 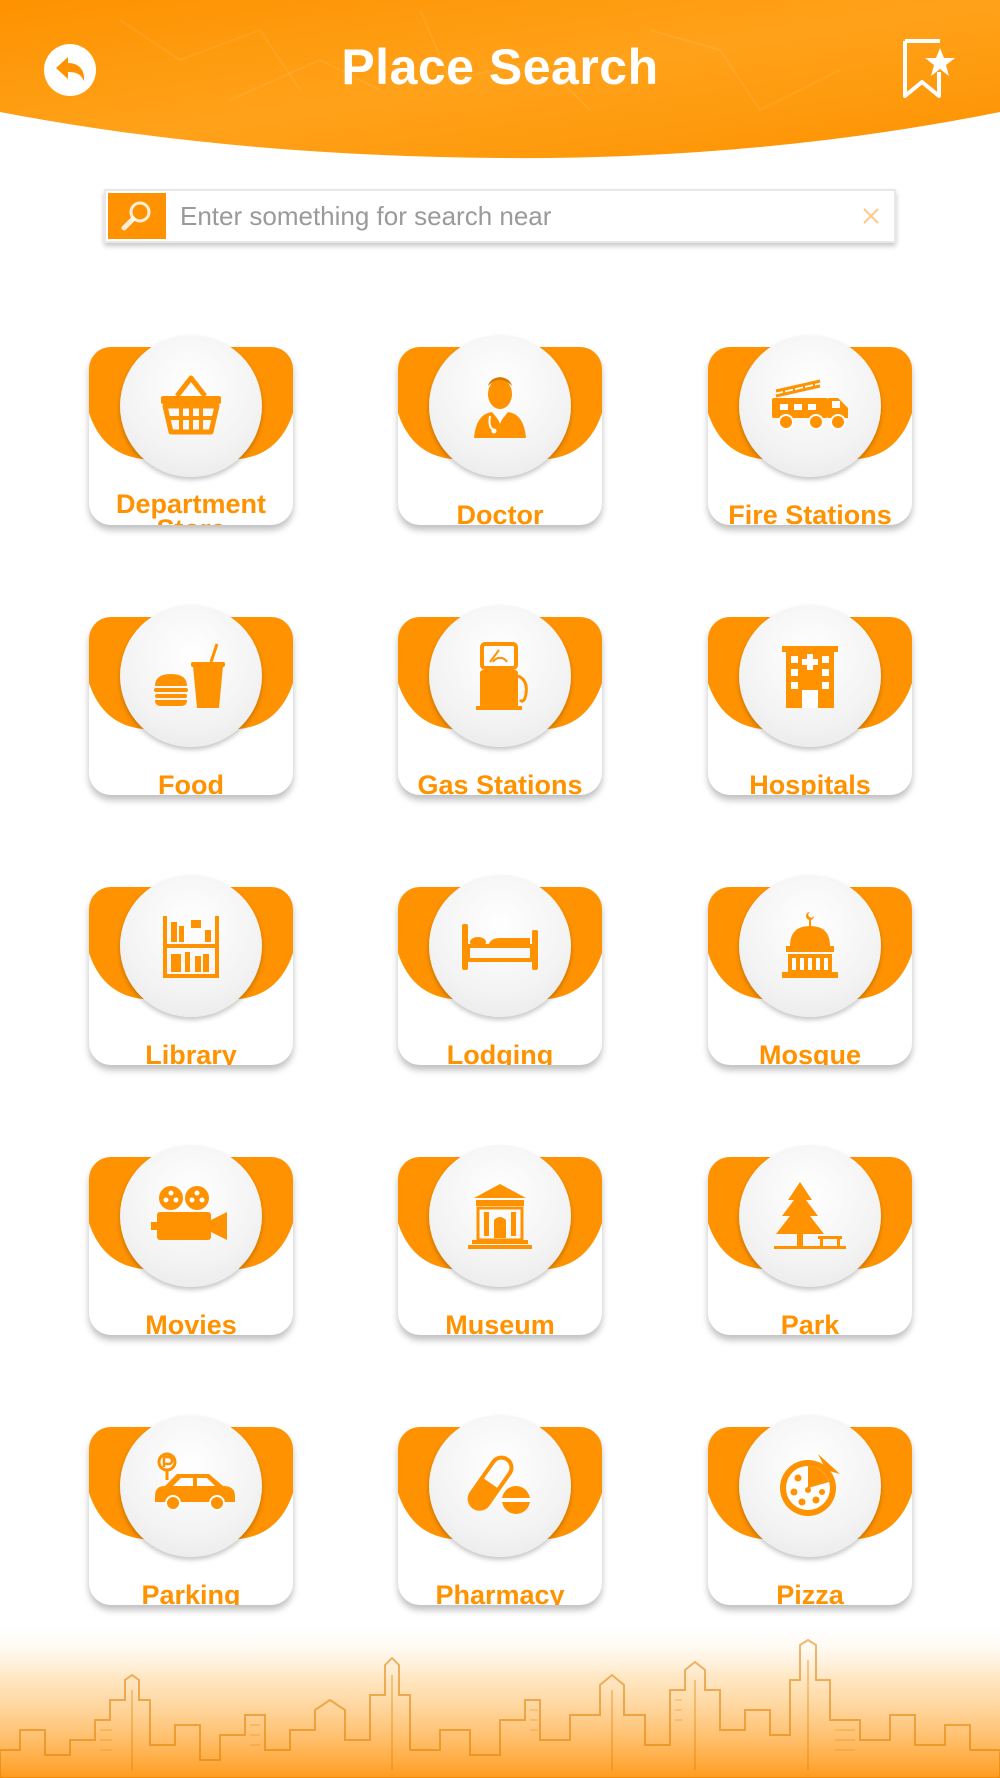 What do you see at coordinates (500, 783) in the screenshot?
I see `category-label: Gas Stations` at bounding box center [500, 783].